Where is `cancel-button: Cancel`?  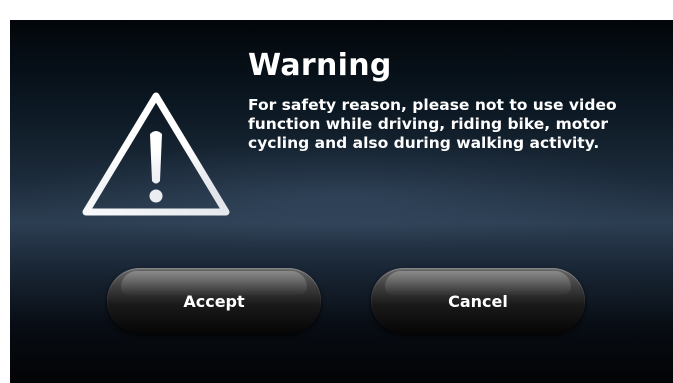 cancel-button: Cancel is located at coordinates (478, 301).